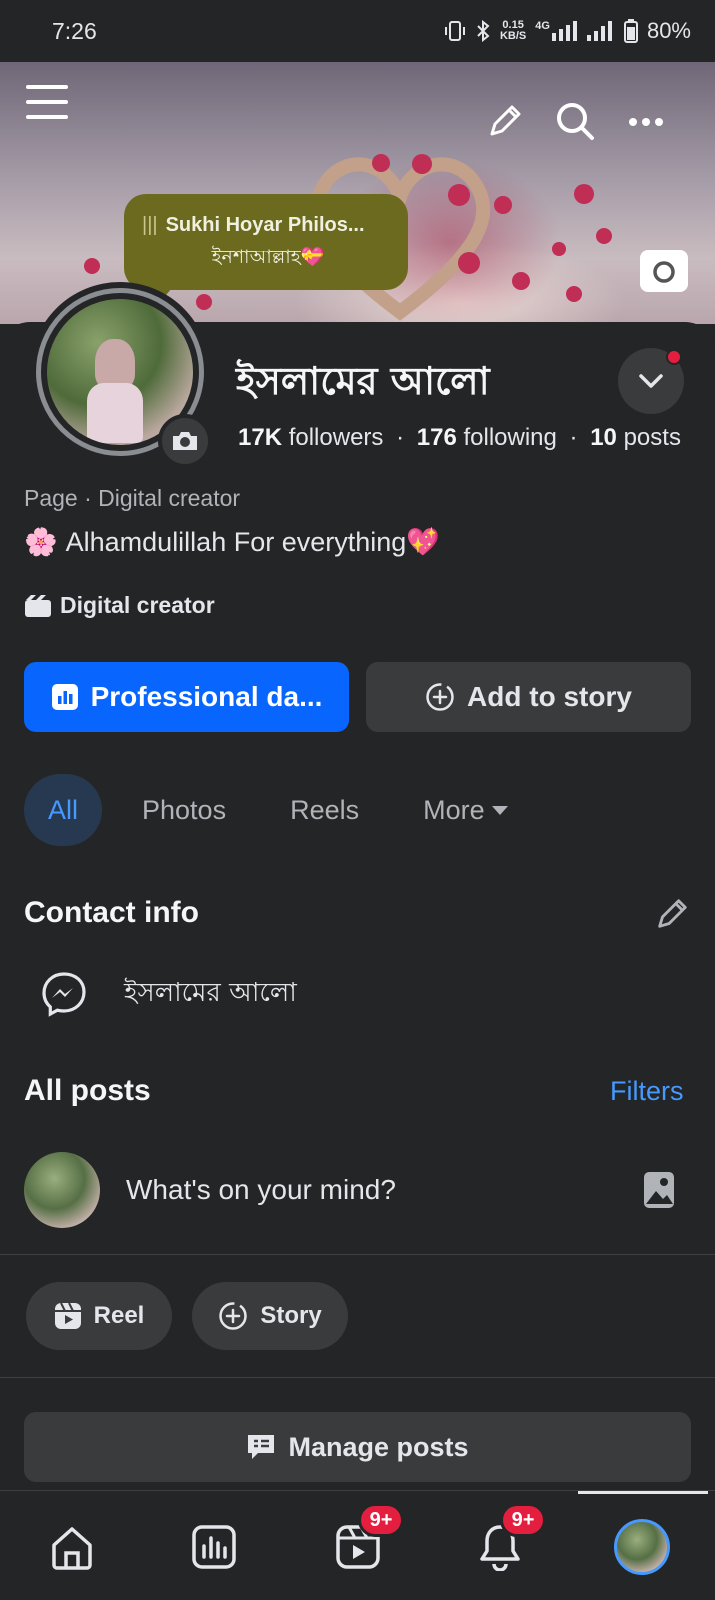  I want to click on messenger-icon, so click(64, 994).